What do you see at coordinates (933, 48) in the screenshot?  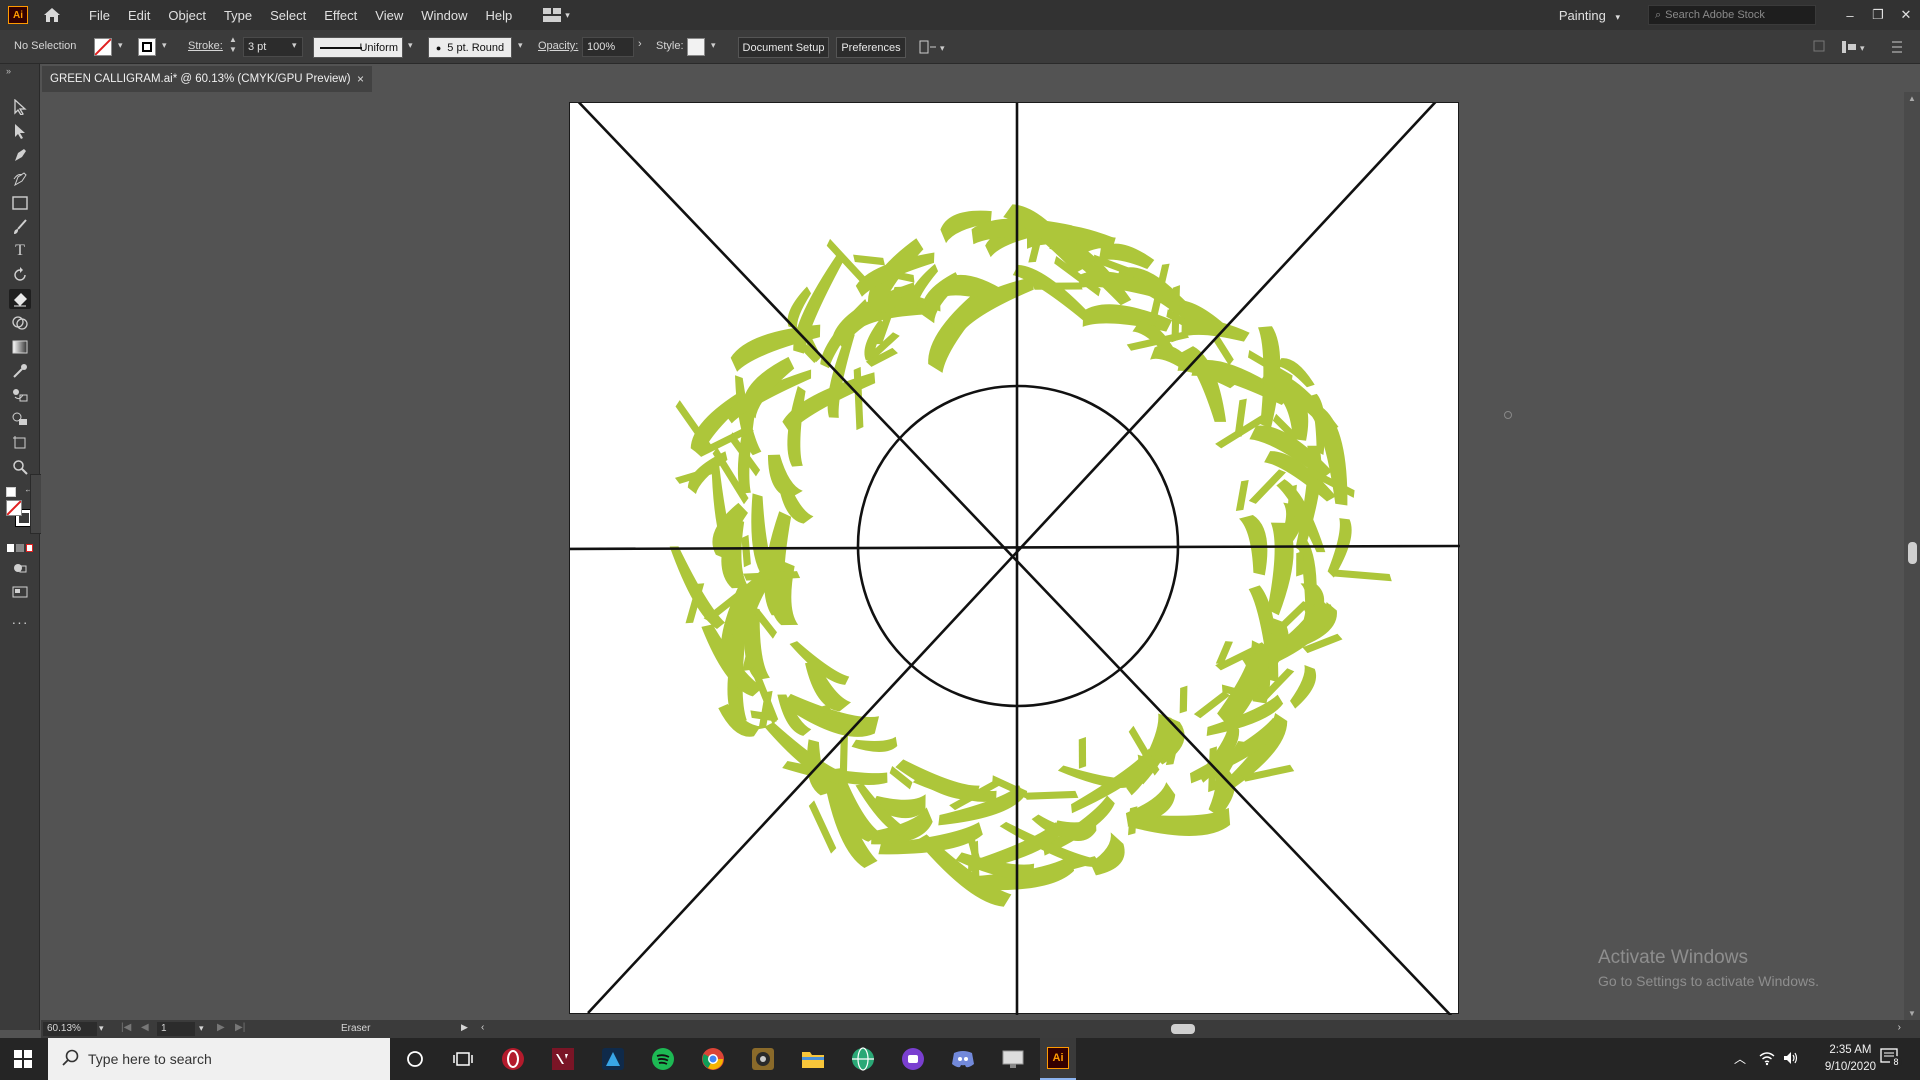 I see `align-options-icon: ▾` at bounding box center [933, 48].